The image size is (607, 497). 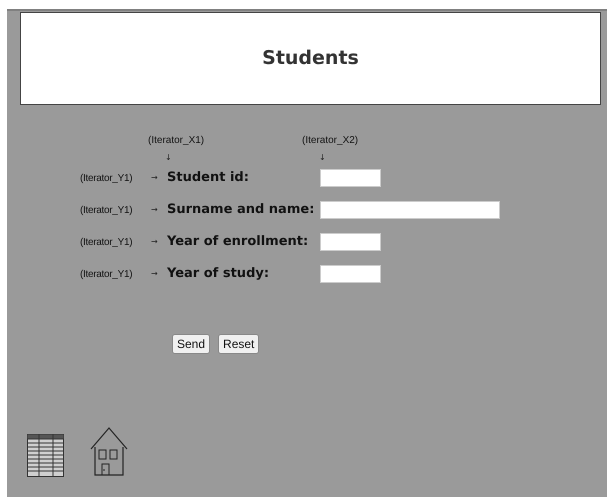 What do you see at coordinates (238, 242) in the screenshot?
I see `field-label: Year of enrollment:` at bounding box center [238, 242].